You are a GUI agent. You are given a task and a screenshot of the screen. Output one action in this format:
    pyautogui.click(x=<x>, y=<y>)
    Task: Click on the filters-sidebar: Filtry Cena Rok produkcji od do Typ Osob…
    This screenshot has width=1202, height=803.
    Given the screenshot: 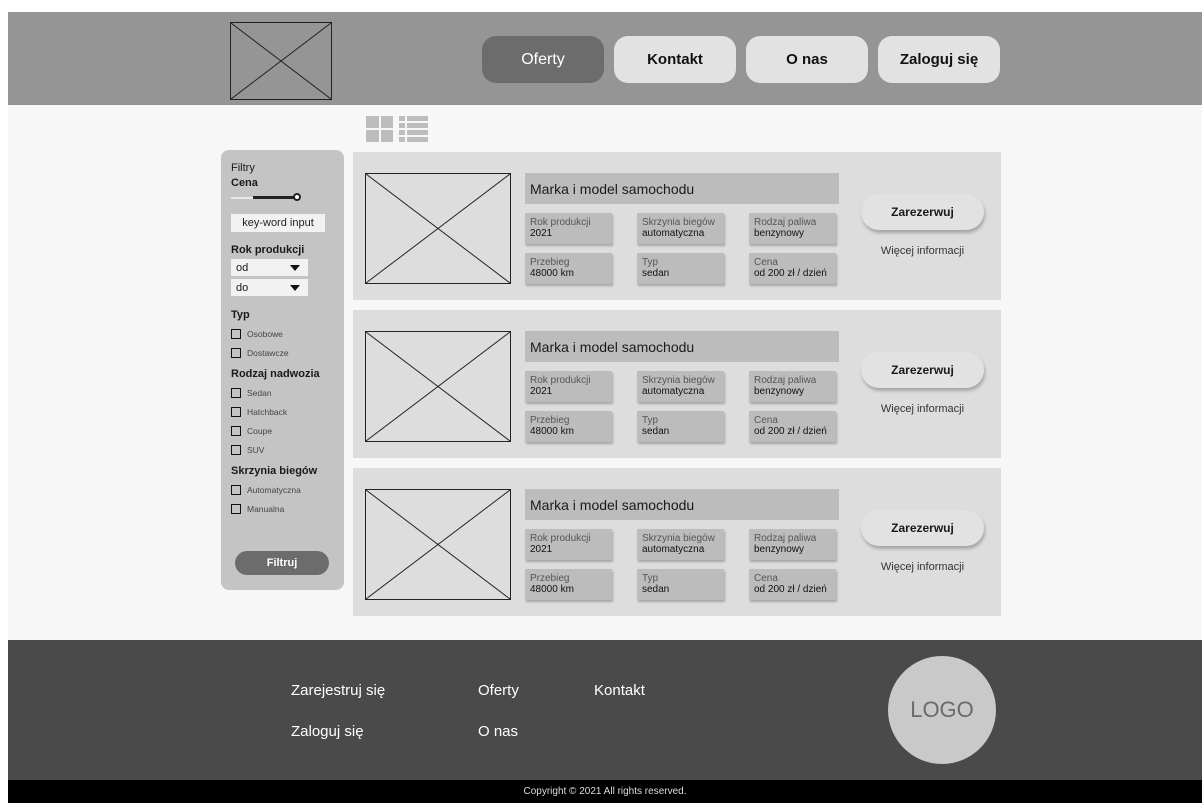 What is the action you would take?
    pyautogui.click(x=282, y=370)
    